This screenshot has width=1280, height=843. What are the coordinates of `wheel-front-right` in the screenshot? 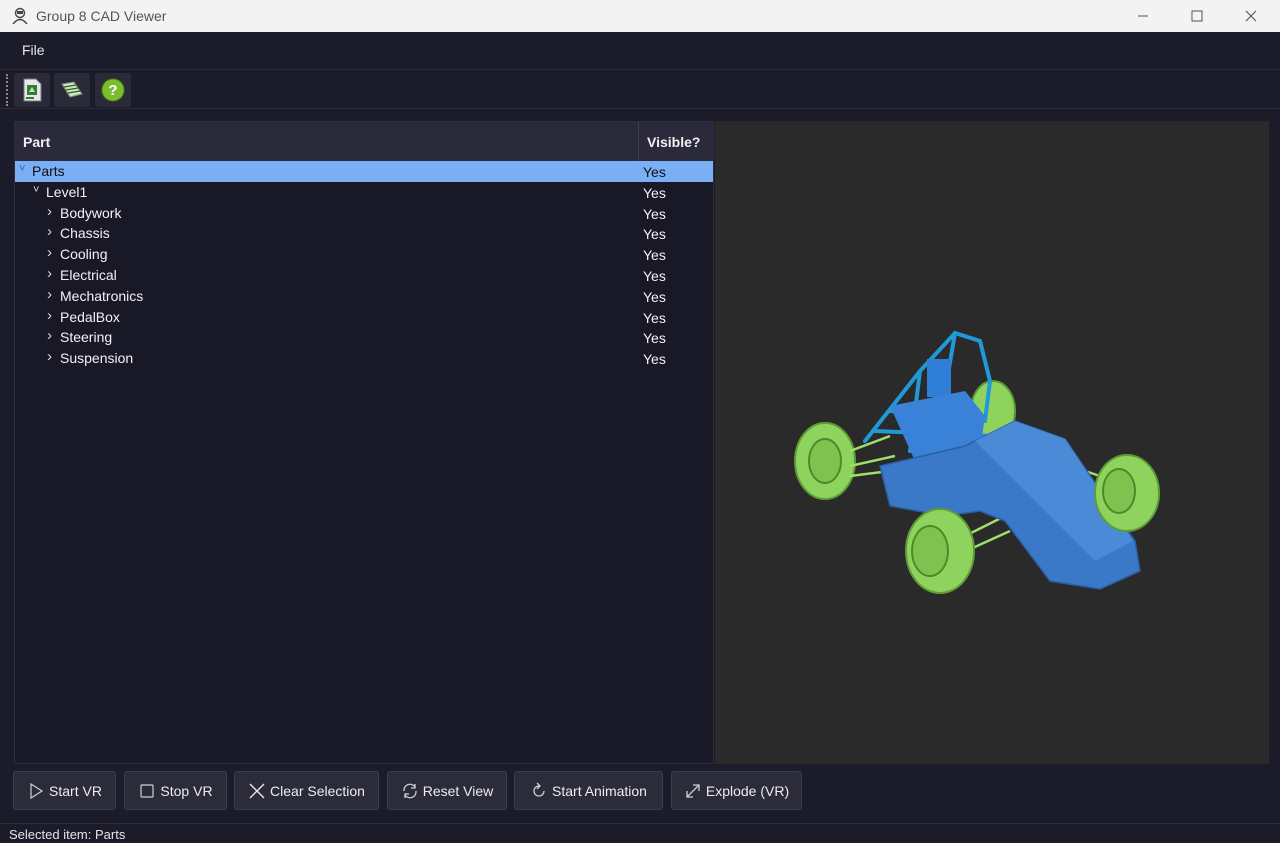 It's located at (1127, 493).